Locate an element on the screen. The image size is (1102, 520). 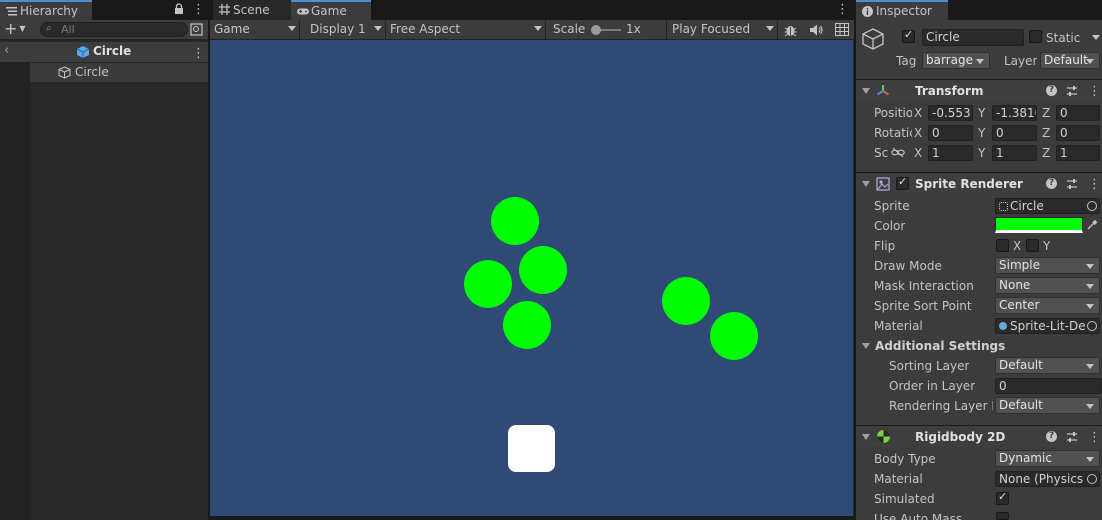
rb-material-label: Material is located at coordinates (898, 479).